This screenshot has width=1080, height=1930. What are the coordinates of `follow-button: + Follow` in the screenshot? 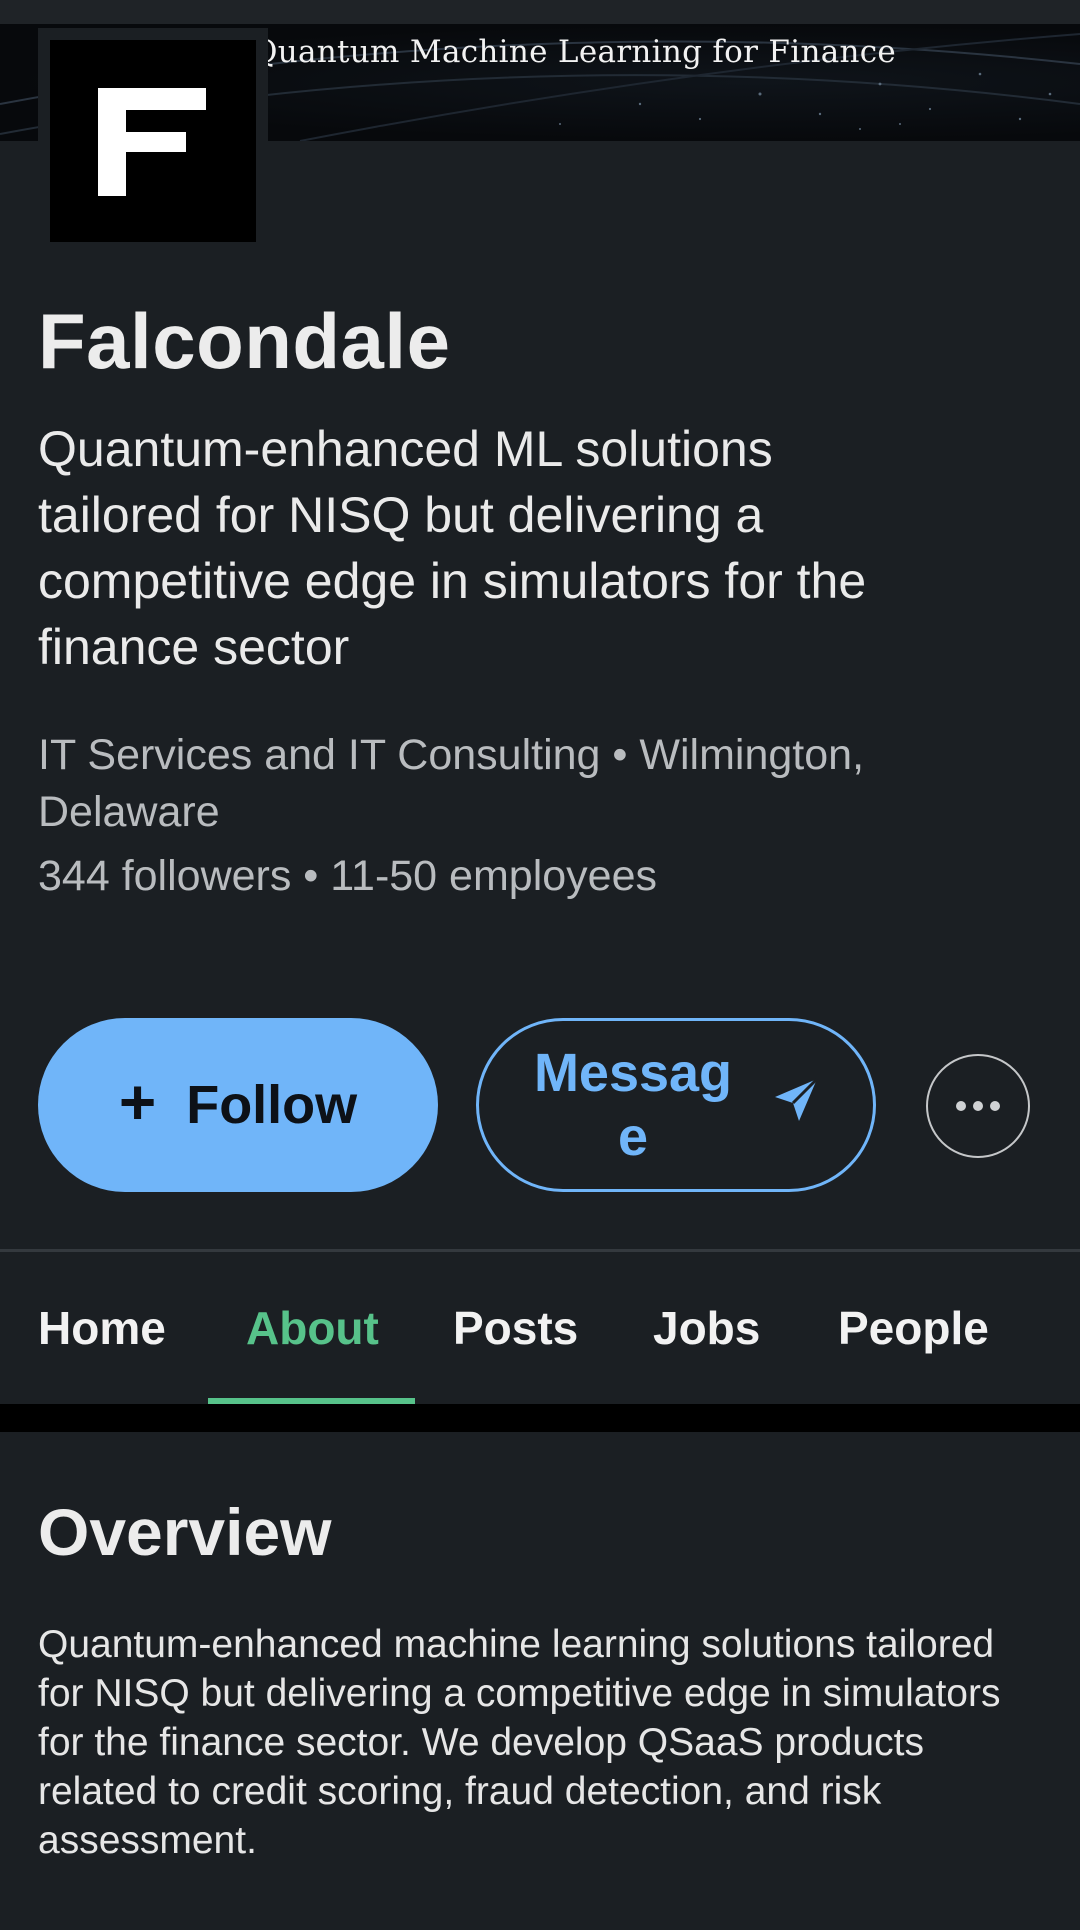 It's located at (238, 1105).